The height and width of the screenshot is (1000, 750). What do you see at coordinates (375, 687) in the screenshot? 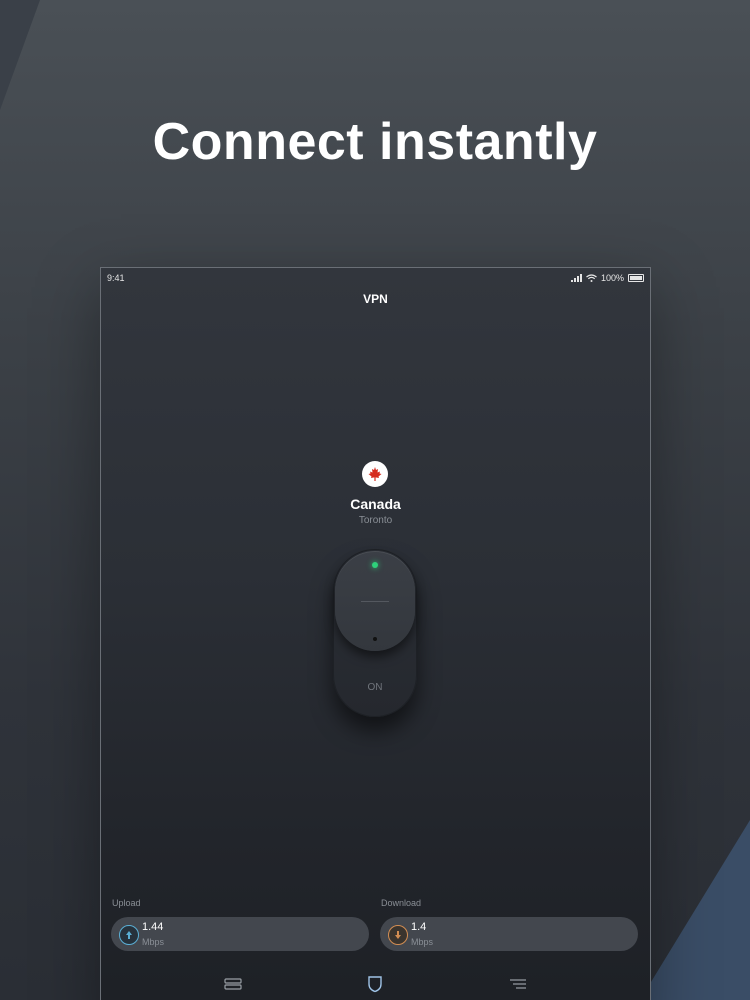
I see `toggle-state-label: ON` at bounding box center [375, 687].